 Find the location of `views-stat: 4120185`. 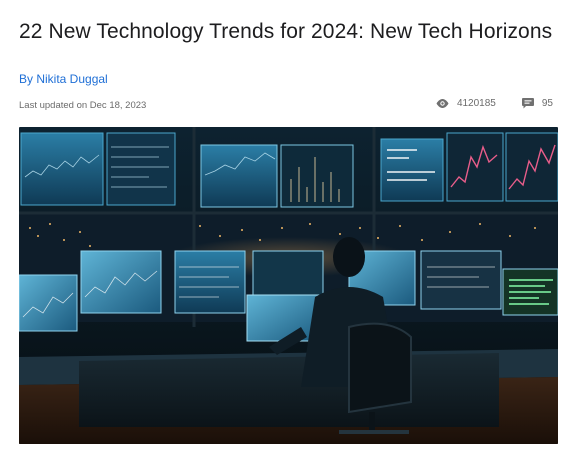

views-stat: 4120185 is located at coordinates (466, 103).